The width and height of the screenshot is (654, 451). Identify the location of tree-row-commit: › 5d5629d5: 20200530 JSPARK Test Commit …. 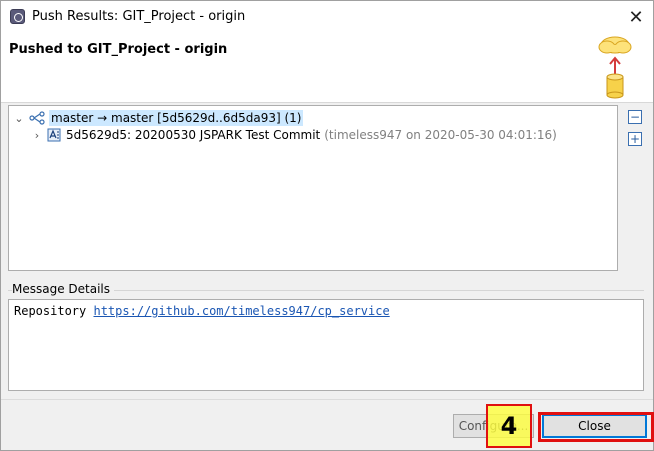
(294, 135).